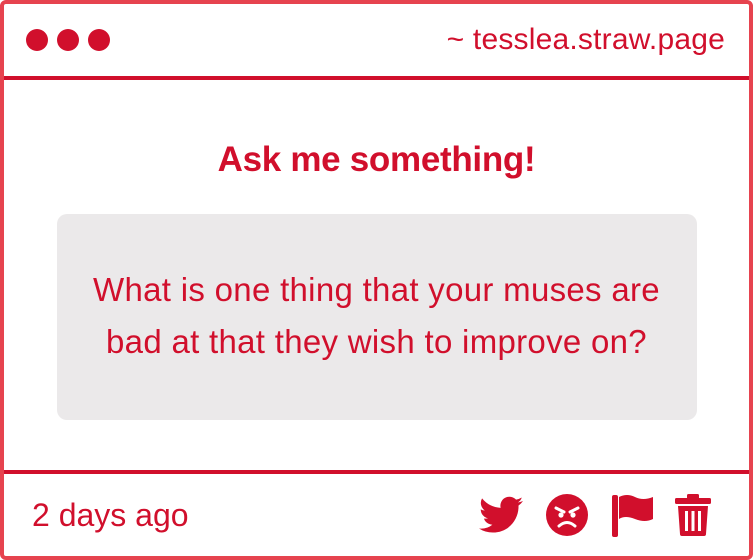 This screenshot has width=753, height=560. I want to click on window-dots, so click(68, 40).